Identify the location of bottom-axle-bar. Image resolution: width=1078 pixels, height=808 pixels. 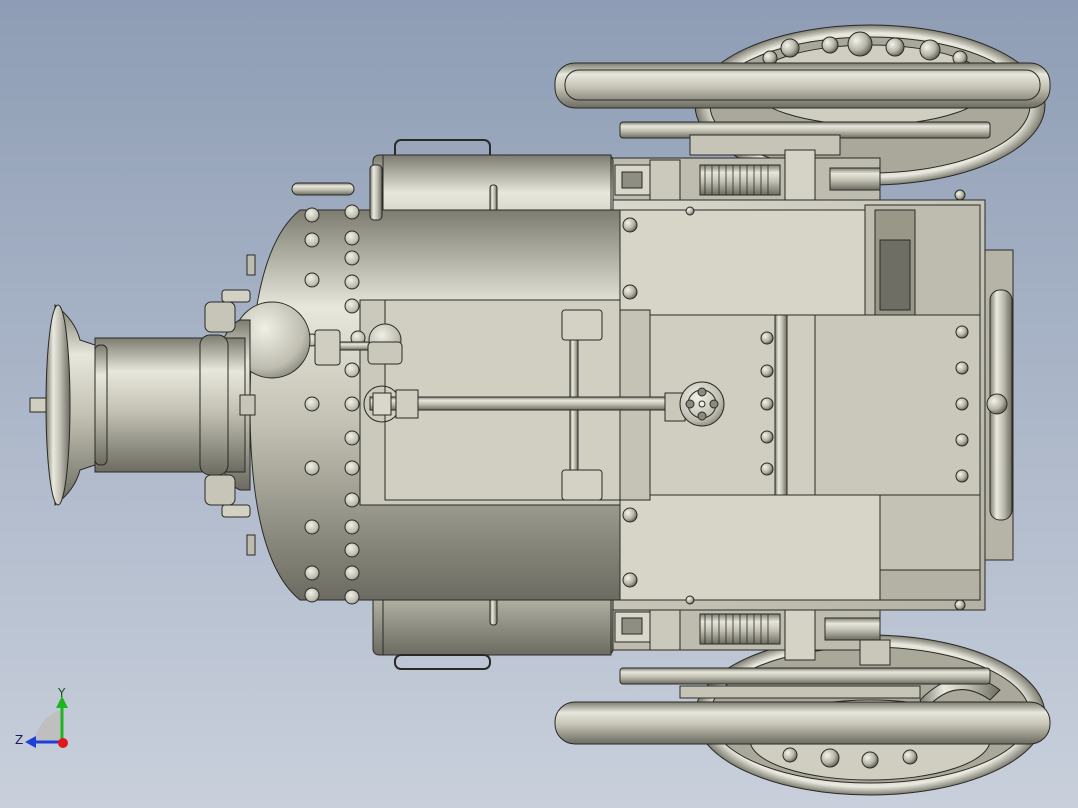
(805, 676).